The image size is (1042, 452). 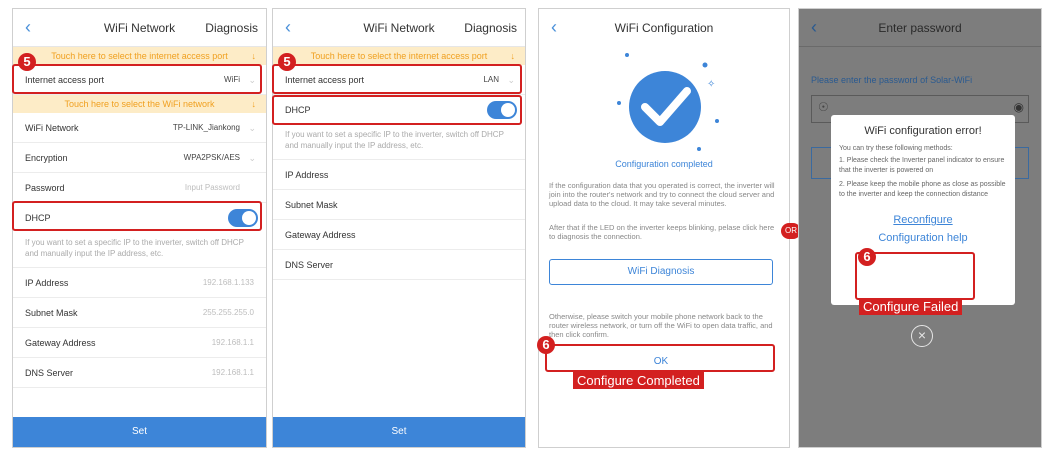 What do you see at coordinates (206, 127) in the screenshot?
I see `wifi-network-value: TP-LINK_Jiankong` at bounding box center [206, 127].